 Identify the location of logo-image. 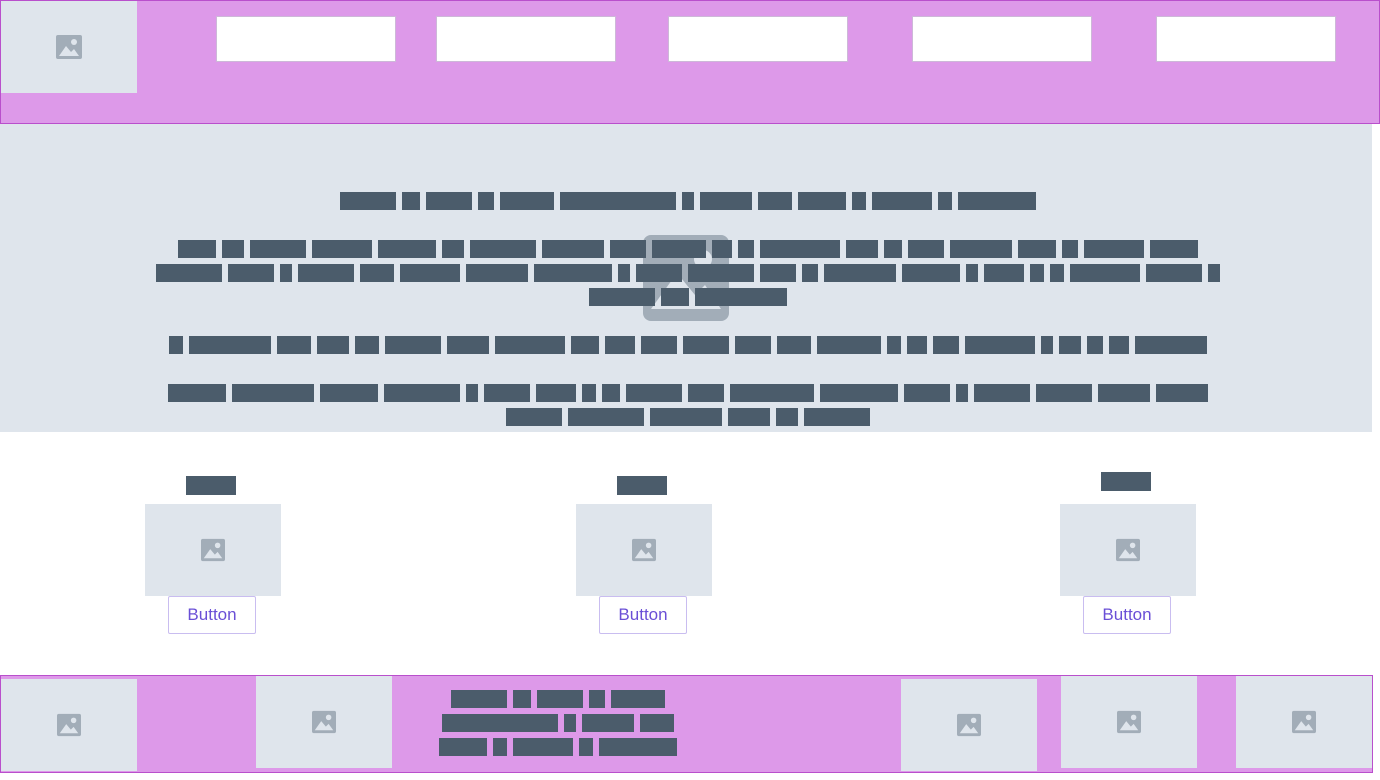
(69, 47).